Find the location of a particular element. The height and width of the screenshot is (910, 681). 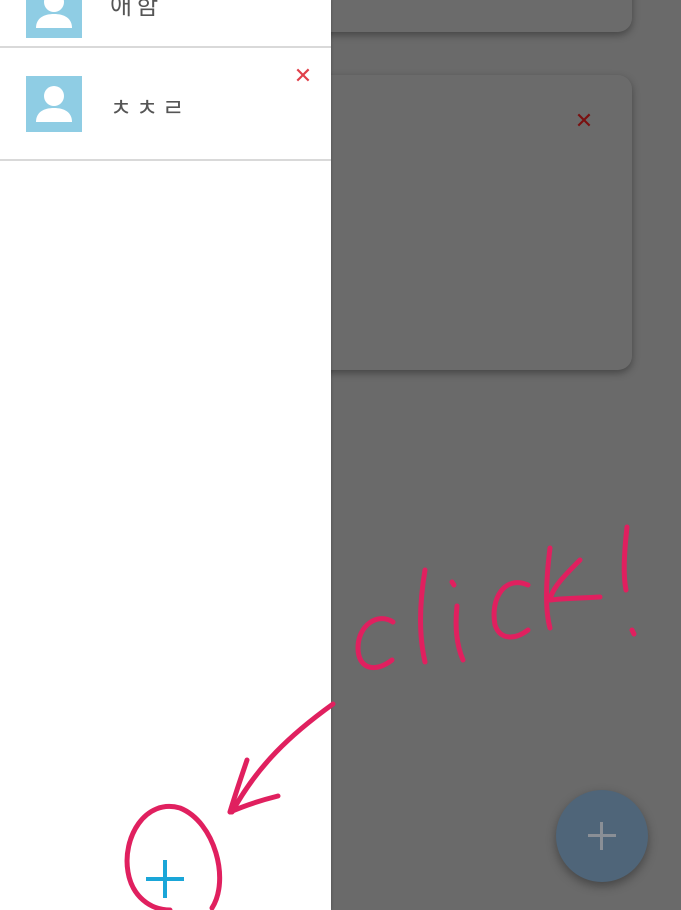

add-item-button is located at coordinates (165, 879).